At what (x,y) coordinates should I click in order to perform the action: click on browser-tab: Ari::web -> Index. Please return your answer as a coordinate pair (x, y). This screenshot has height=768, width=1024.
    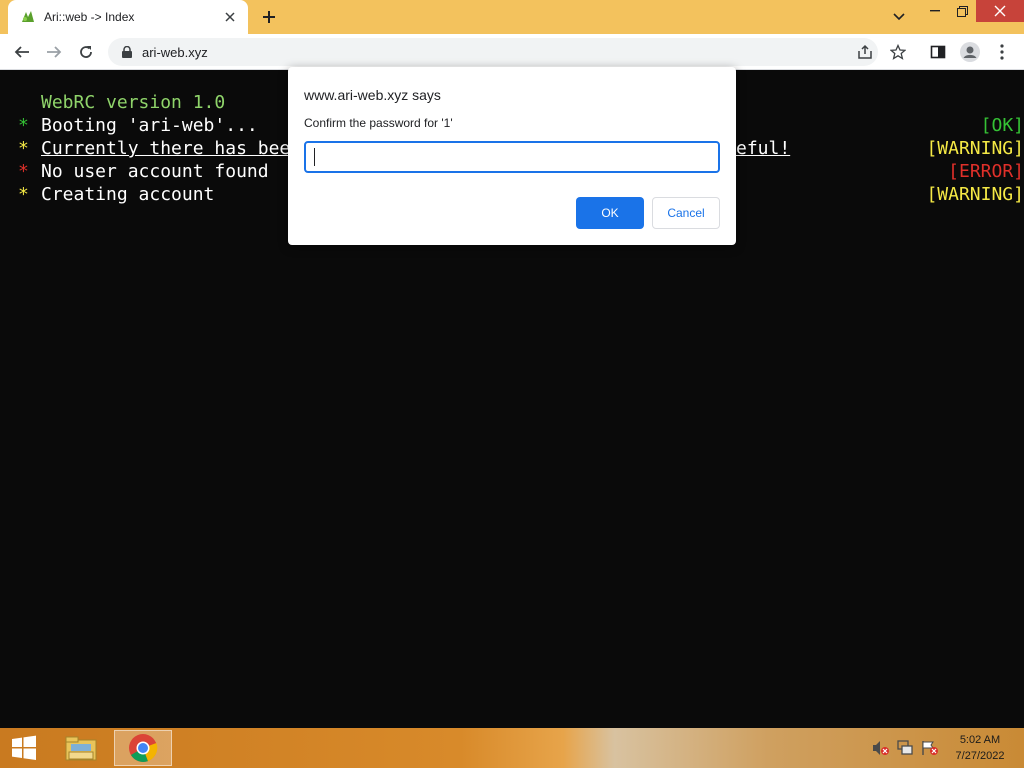
    Looking at the image, I should click on (128, 17).